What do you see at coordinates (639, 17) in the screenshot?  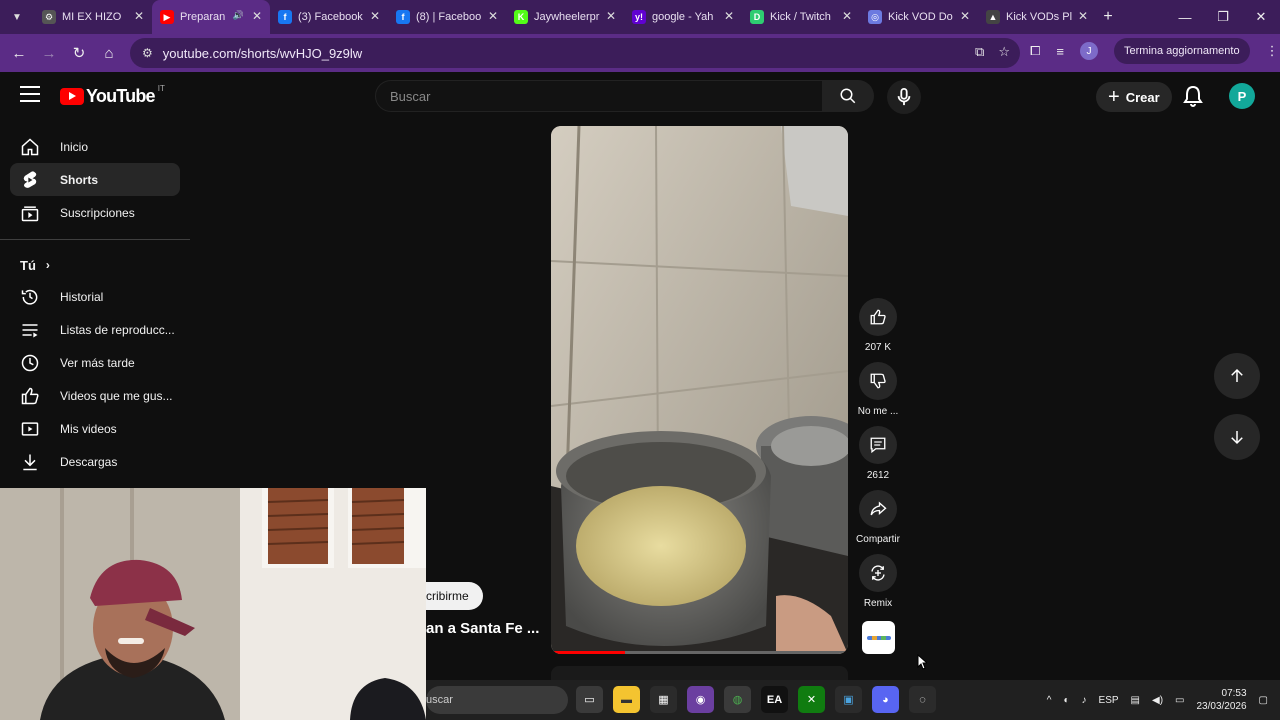 I see `yahoo-icon: y!` at bounding box center [639, 17].